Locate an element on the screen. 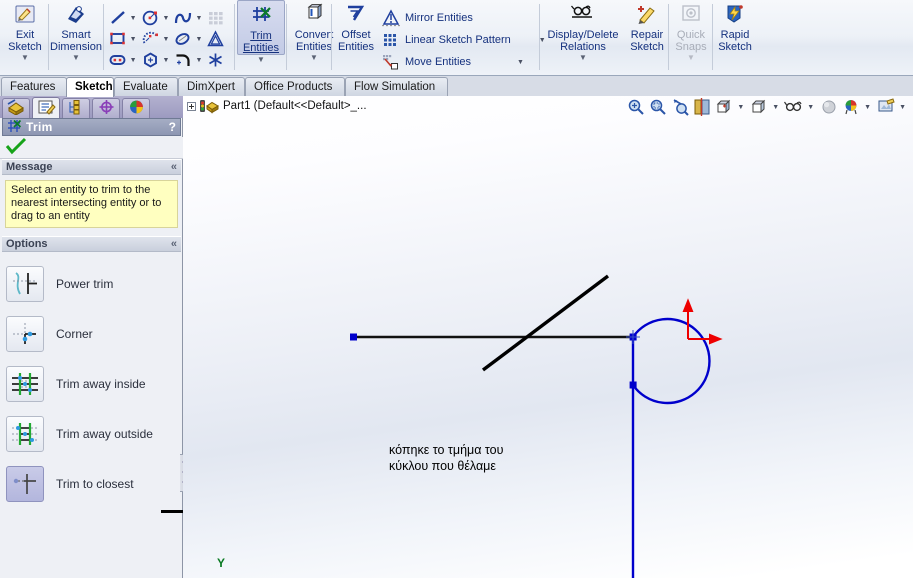 The image size is (913, 578). sketch-point-arc-bottom is located at coordinates (633, 385).